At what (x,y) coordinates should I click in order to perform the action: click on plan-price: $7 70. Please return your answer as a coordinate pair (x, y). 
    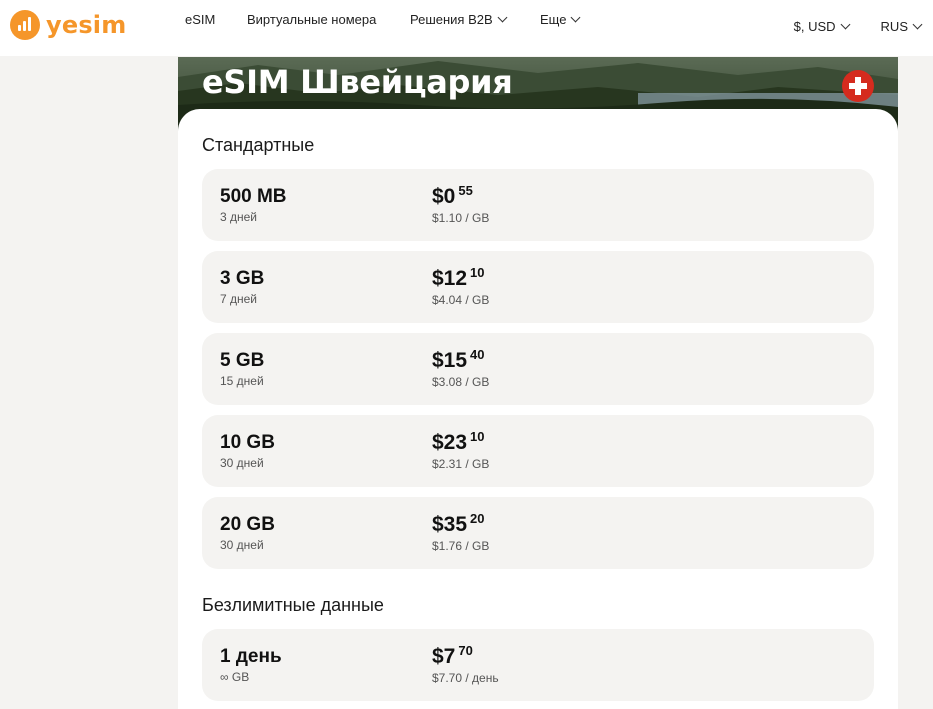
    Looking at the image, I should click on (452, 655).